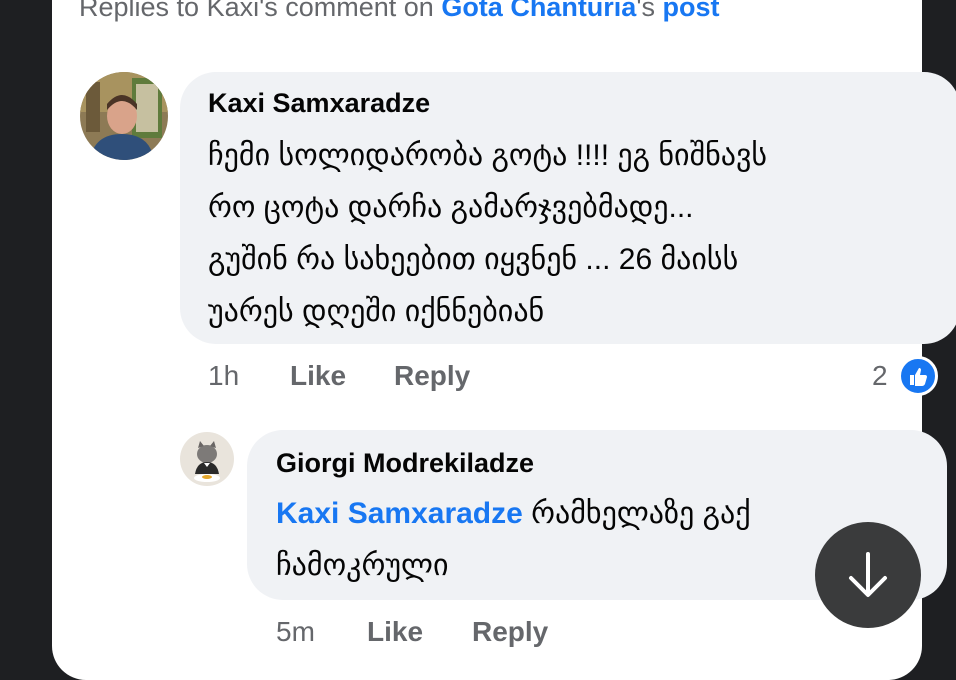 The height and width of the screenshot is (680, 956). Describe the element at coordinates (124, 116) in the screenshot. I see `avatar-kaxi` at that location.